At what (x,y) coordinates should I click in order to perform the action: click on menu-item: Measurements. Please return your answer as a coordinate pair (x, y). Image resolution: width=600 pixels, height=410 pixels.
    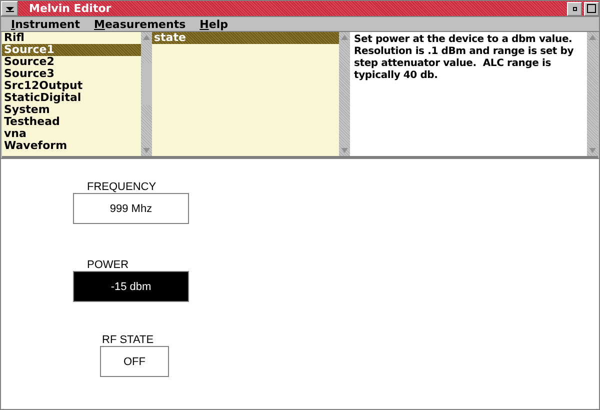
    Looking at the image, I should click on (140, 24).